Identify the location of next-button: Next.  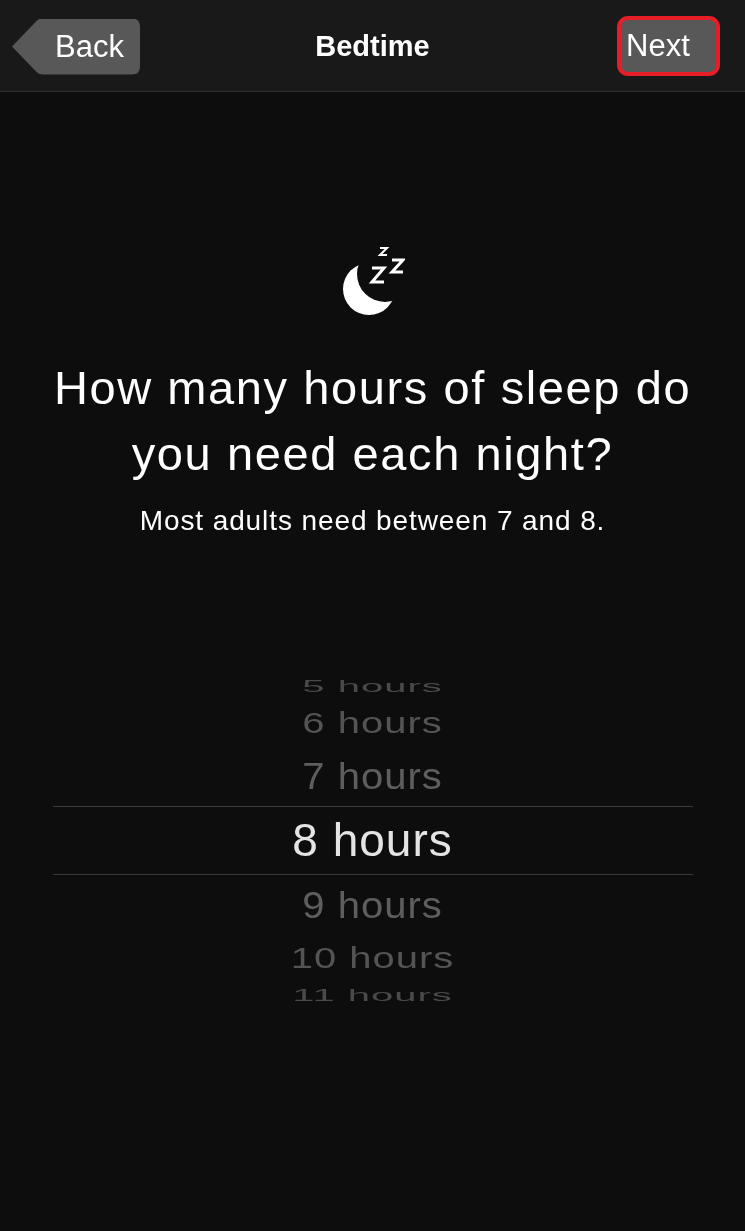
(668, 45).